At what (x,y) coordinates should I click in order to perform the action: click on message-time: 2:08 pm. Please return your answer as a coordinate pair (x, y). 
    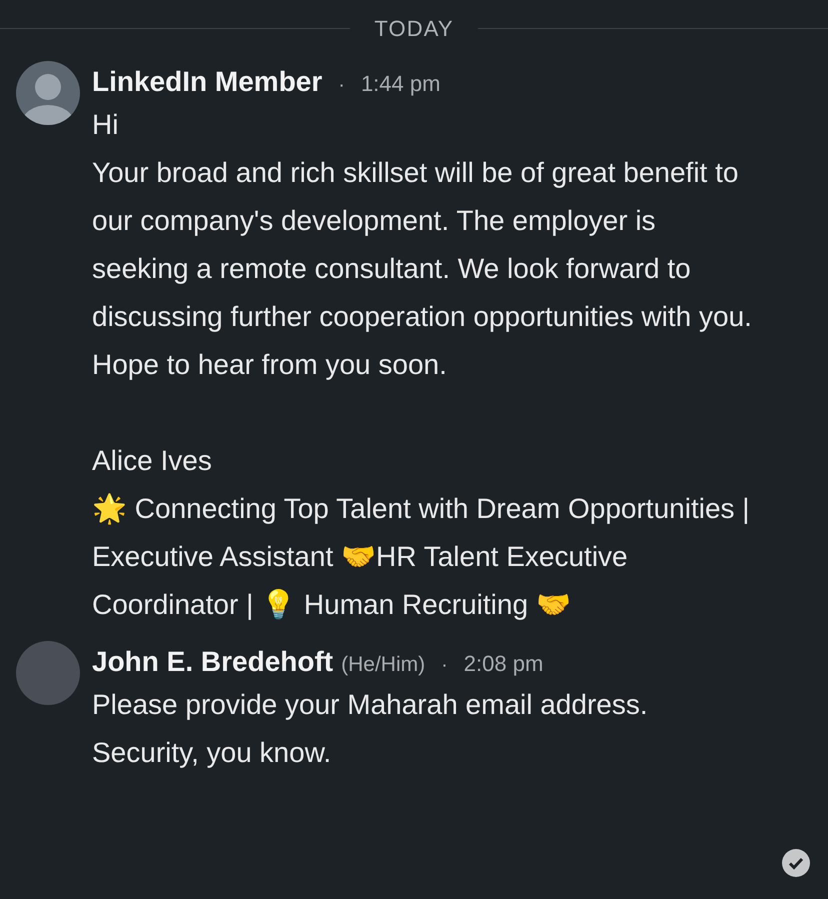
    Looking at the image, I should click on (504, 664).